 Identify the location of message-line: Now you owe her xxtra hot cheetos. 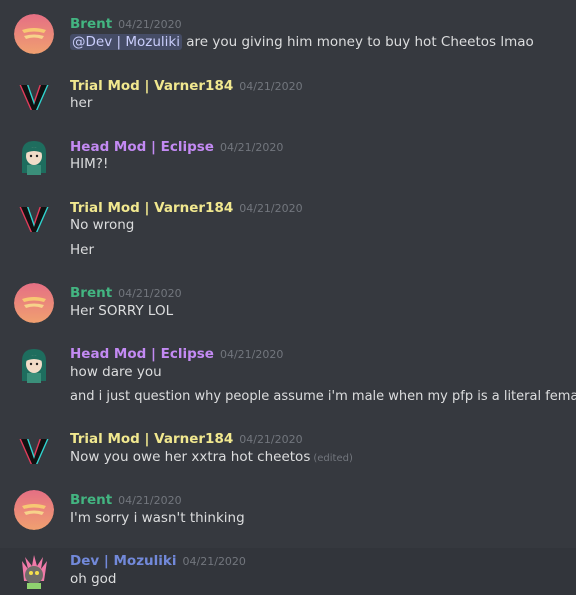
(190, 457).